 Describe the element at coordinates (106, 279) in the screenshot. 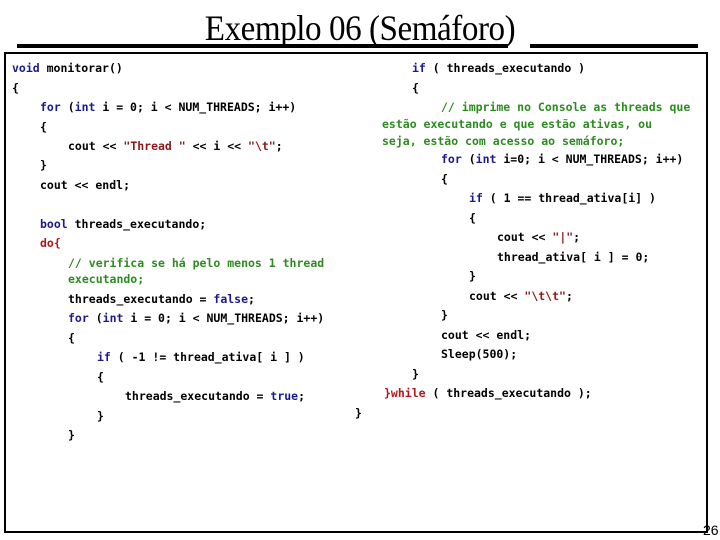

I see `code-comment: executando;` at that location.